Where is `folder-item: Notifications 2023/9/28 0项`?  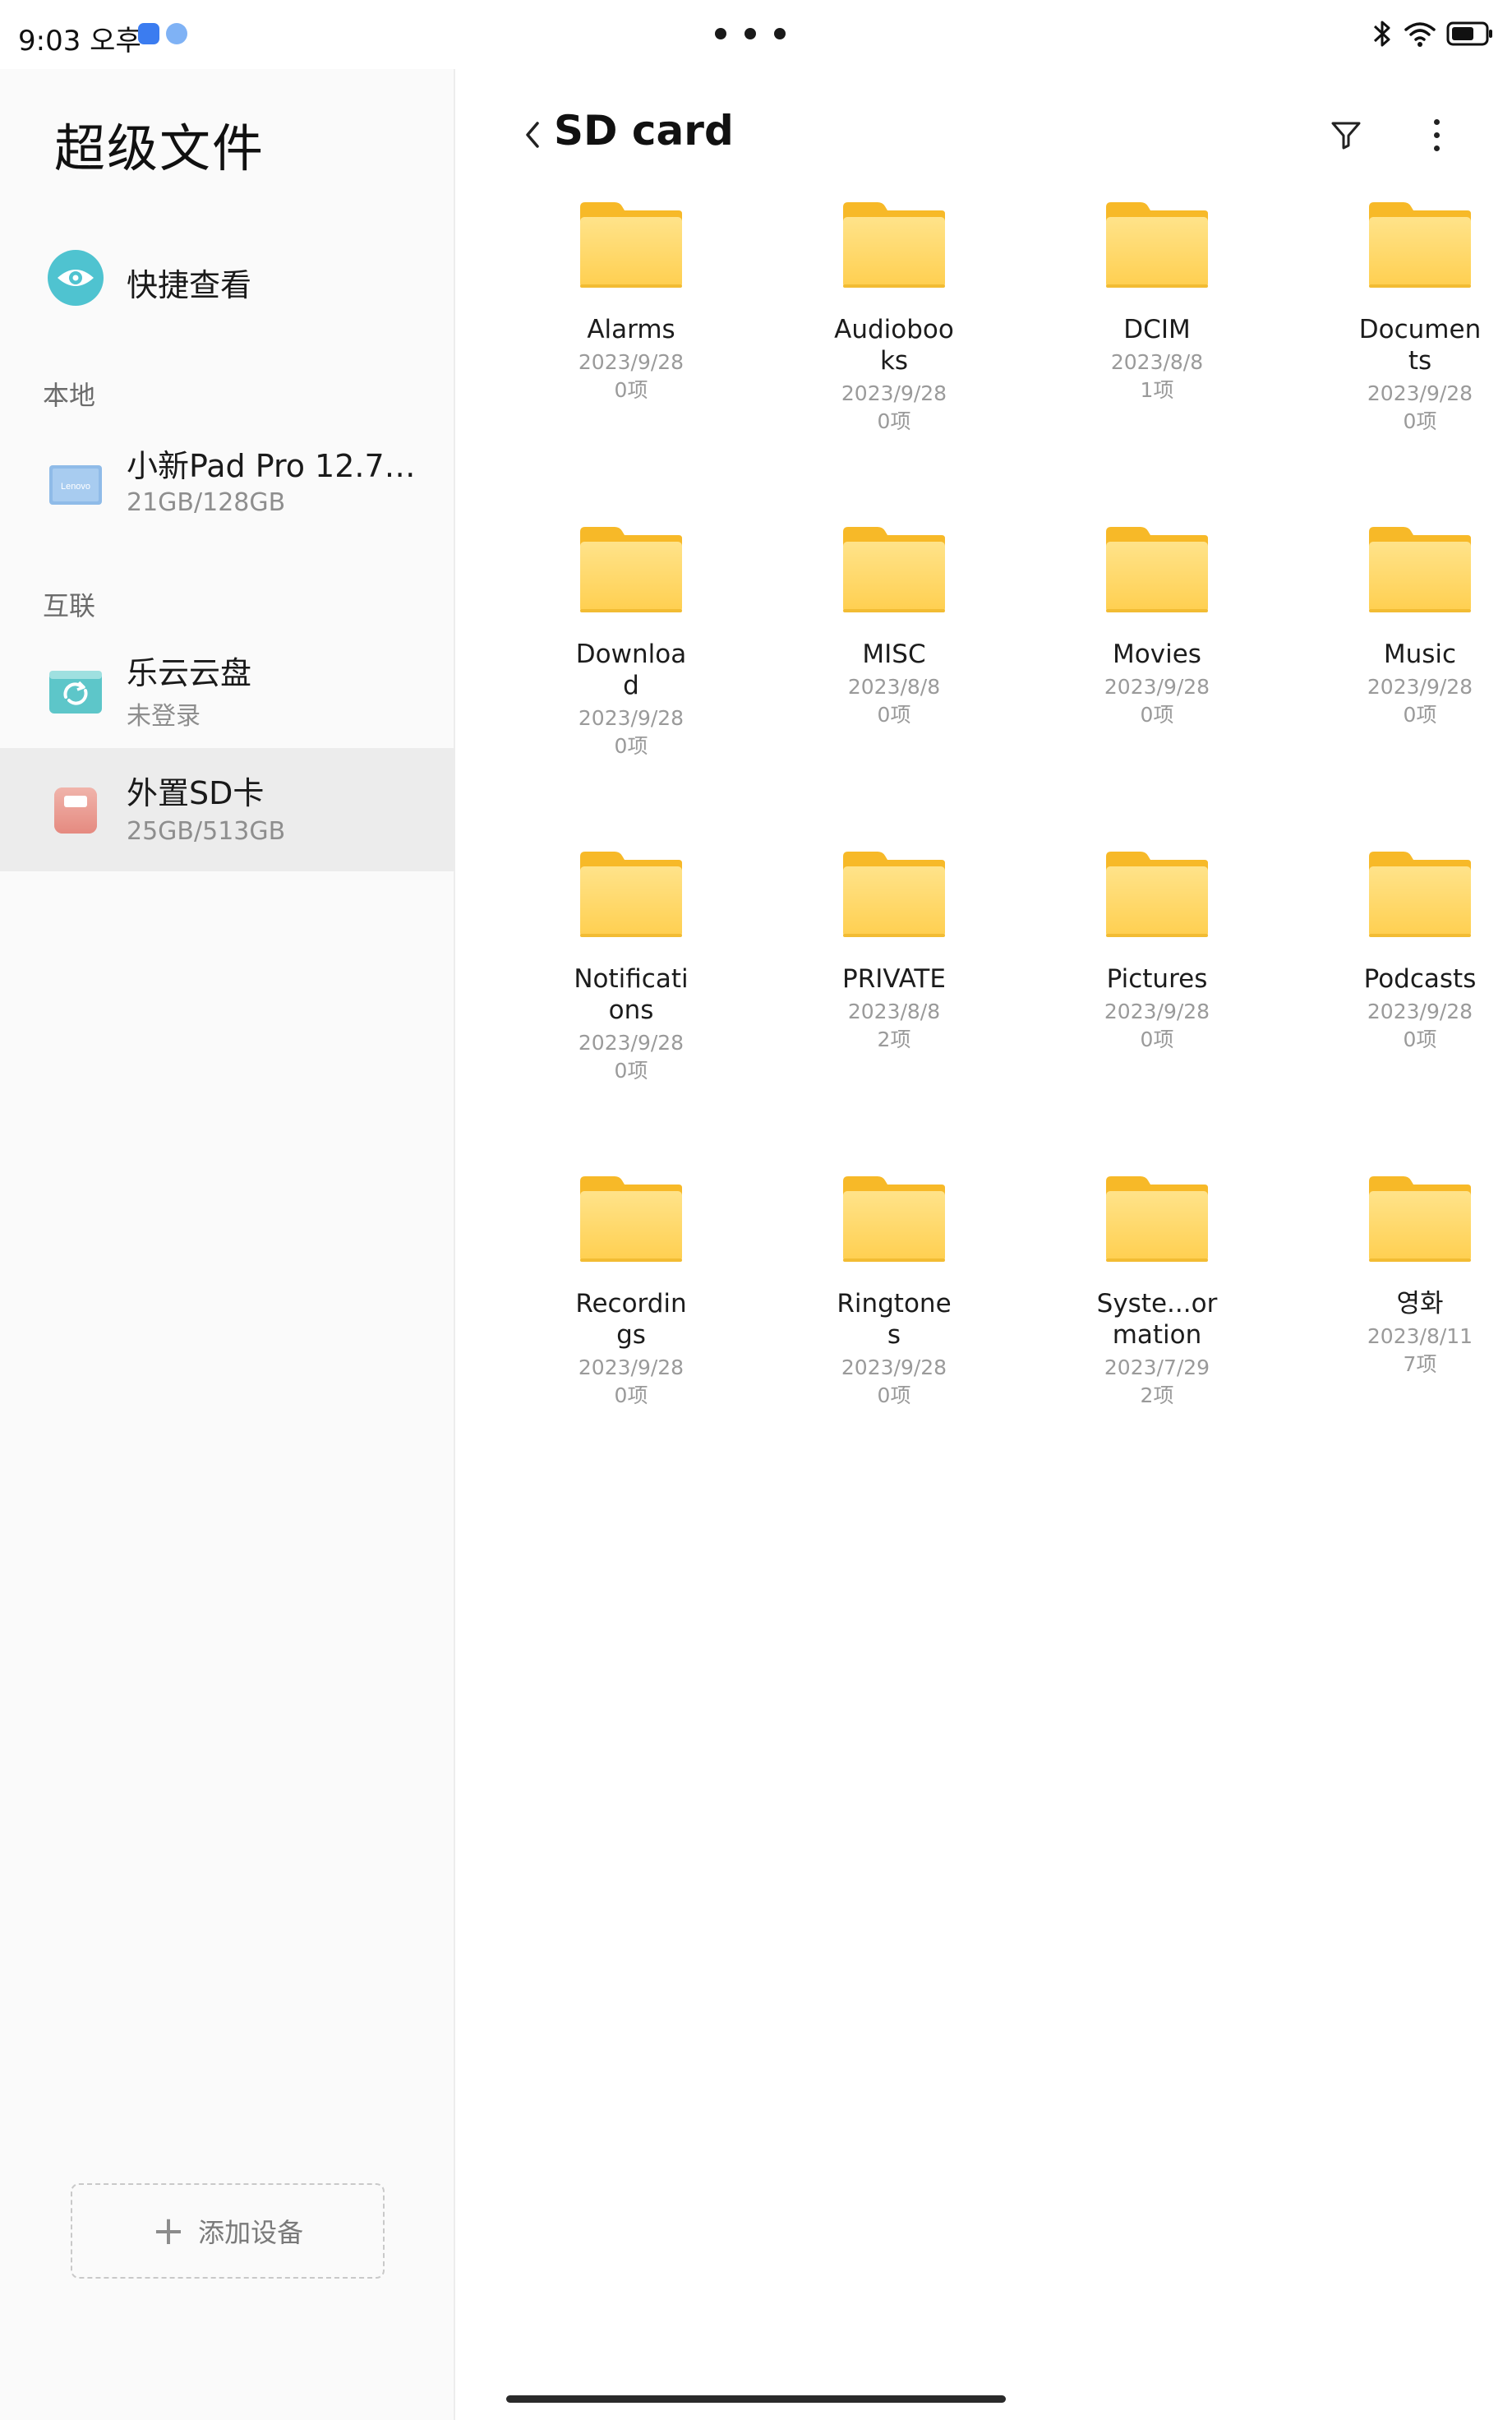
folder-item: Notifications 2023/9/28 0项 is located at coordinates (631, 991).